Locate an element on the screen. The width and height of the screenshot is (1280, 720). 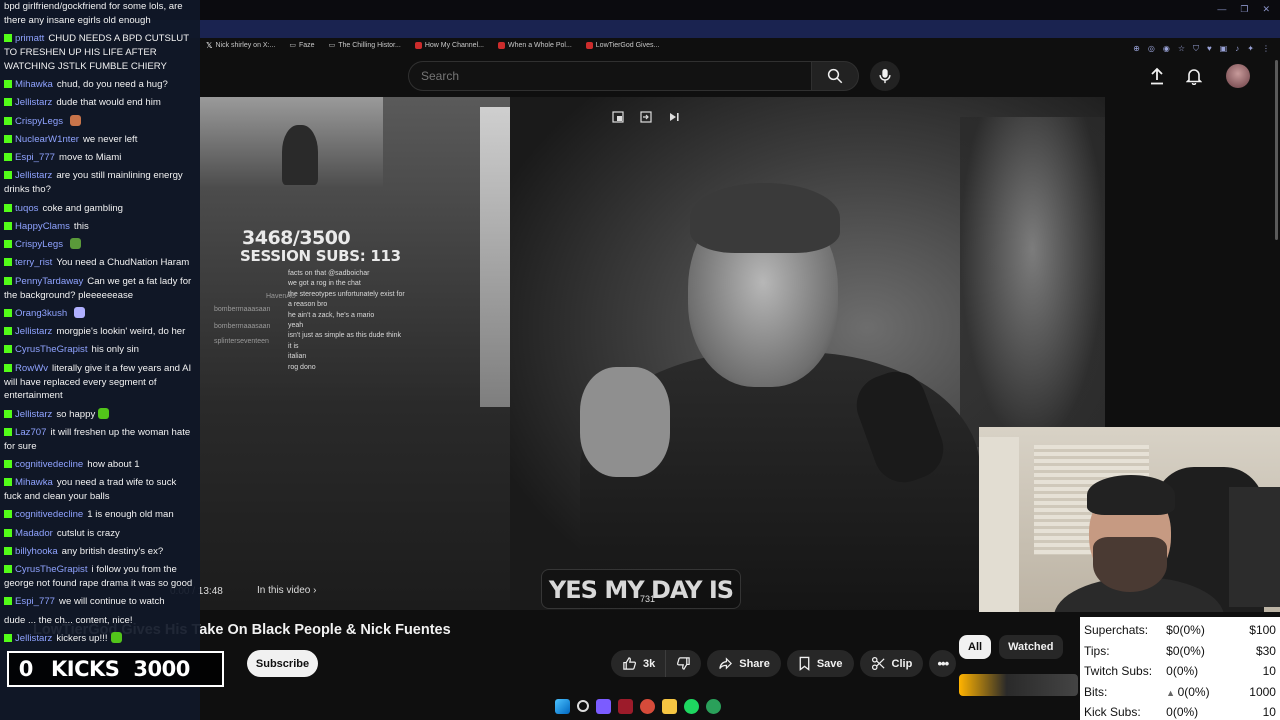
chat-username: tuqos is located at coordinates (26, 208).